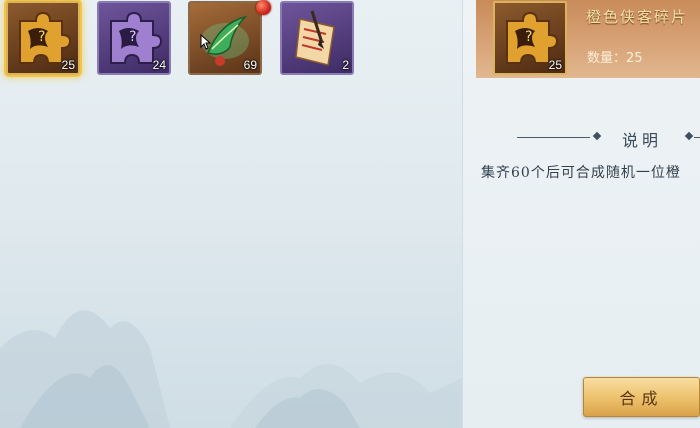 The image size is (700, 428). I want to click on inventory-slot-scroll-item: 2, so click(317, 38).